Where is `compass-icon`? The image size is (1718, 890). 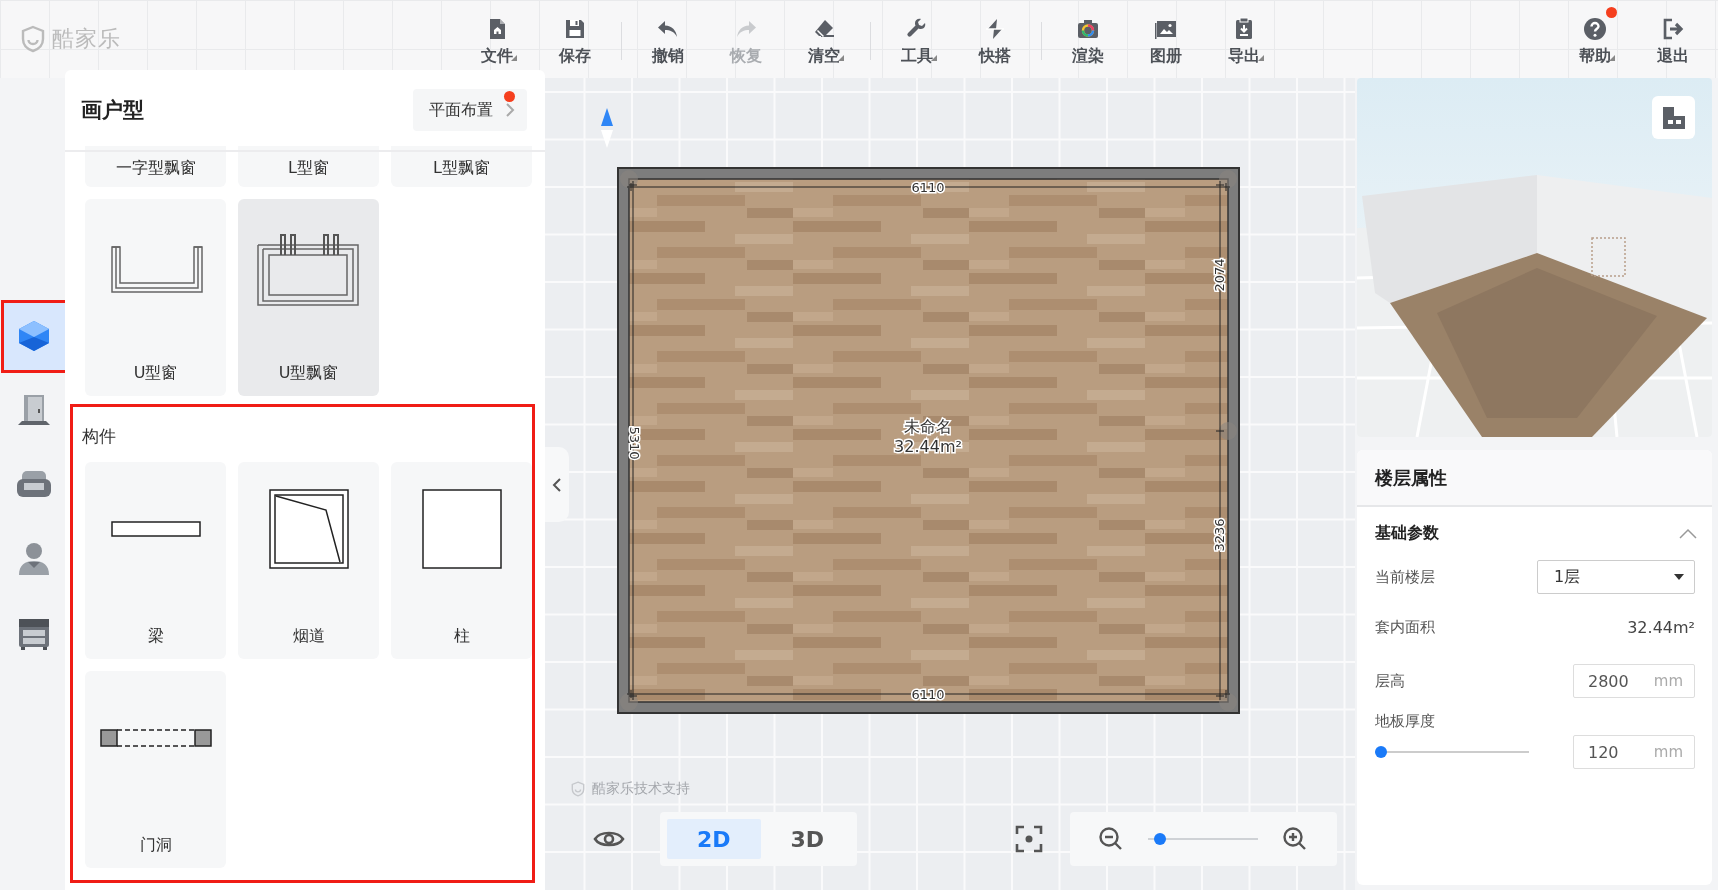 compass-icon is located at coordinates (607, 128).